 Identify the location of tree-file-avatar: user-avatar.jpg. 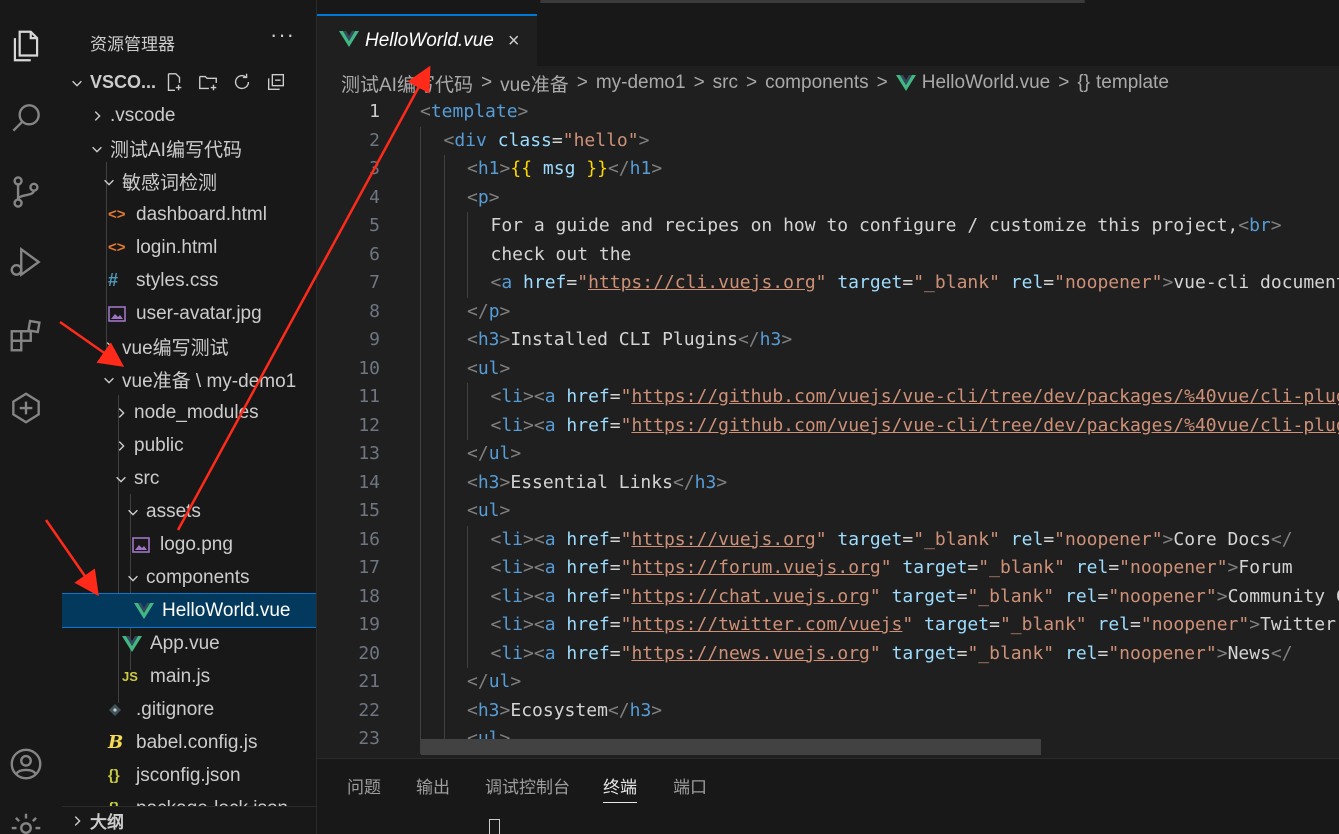
(189, 313).